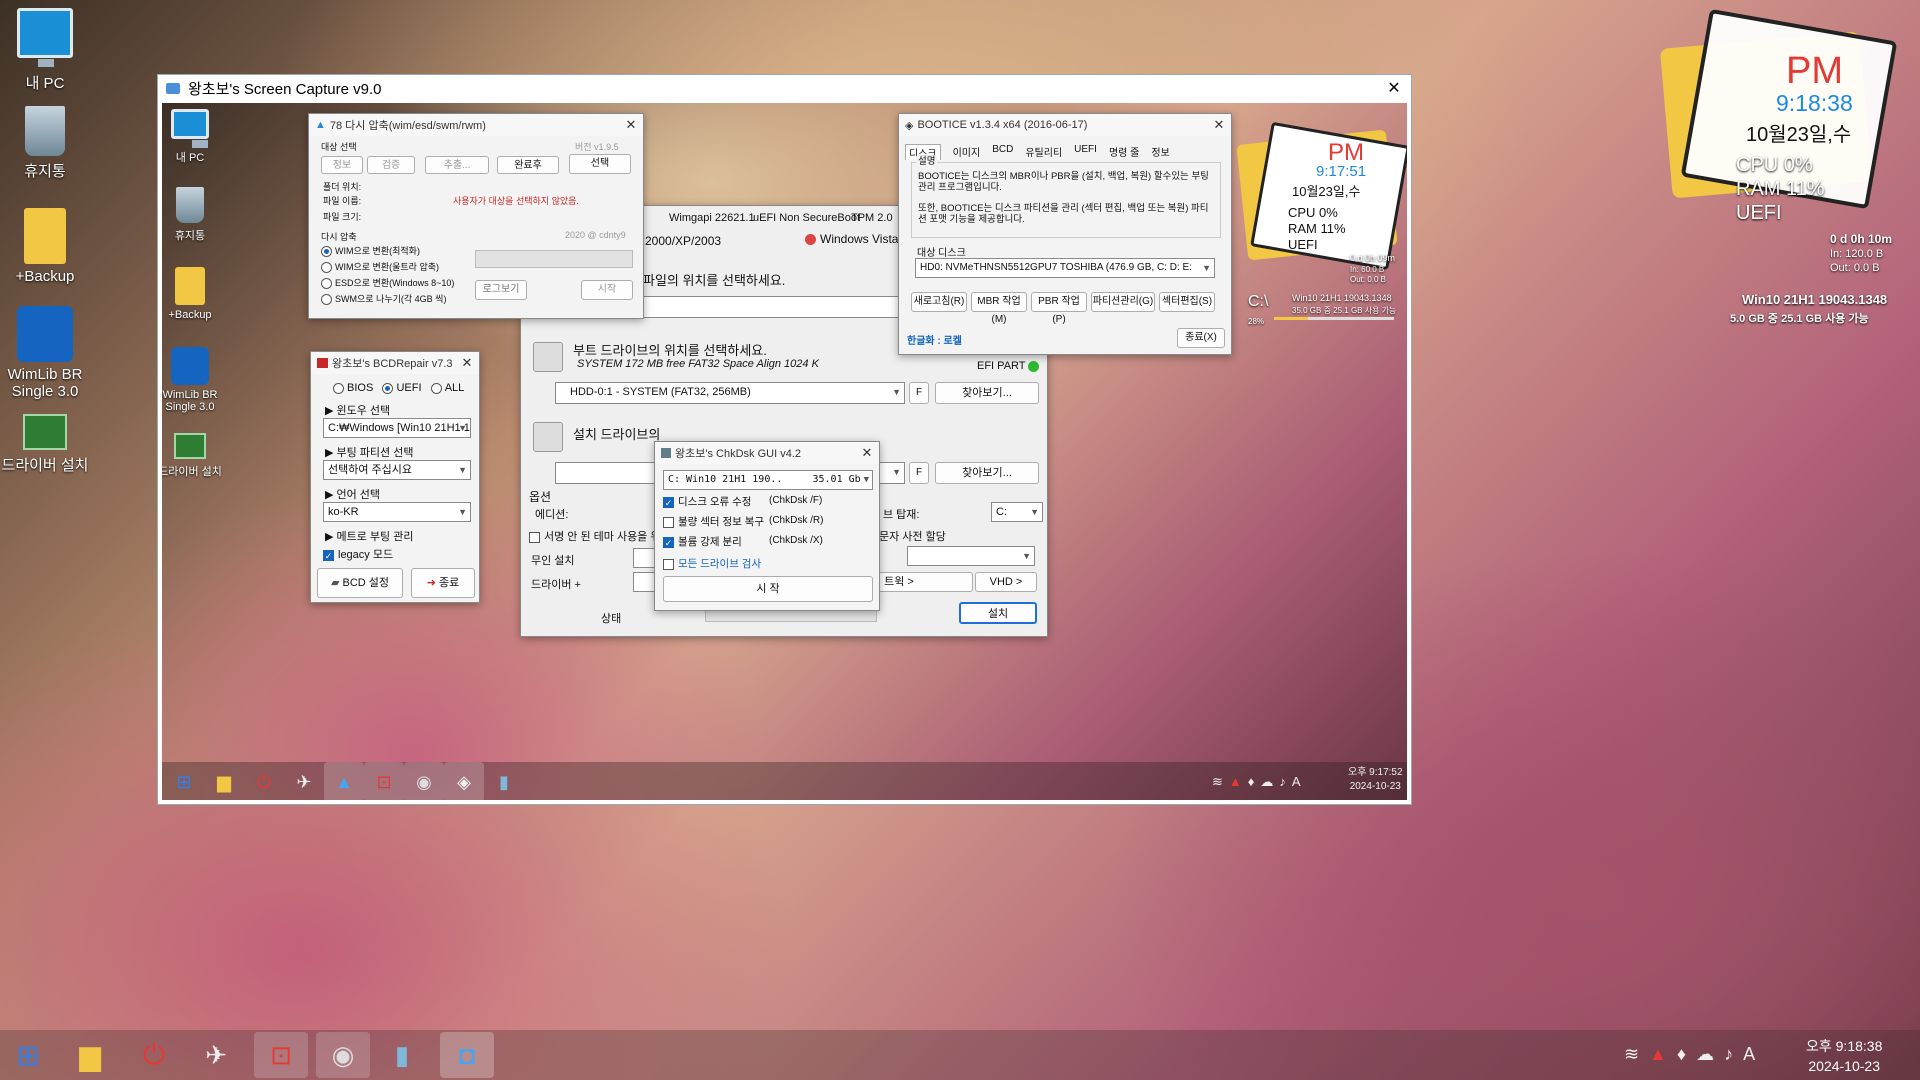 This screenshot has height=1080, width=1920. Describe the element at coordinates (391, 165) in the screenshot. I see `verify-button: 검증` at that location.